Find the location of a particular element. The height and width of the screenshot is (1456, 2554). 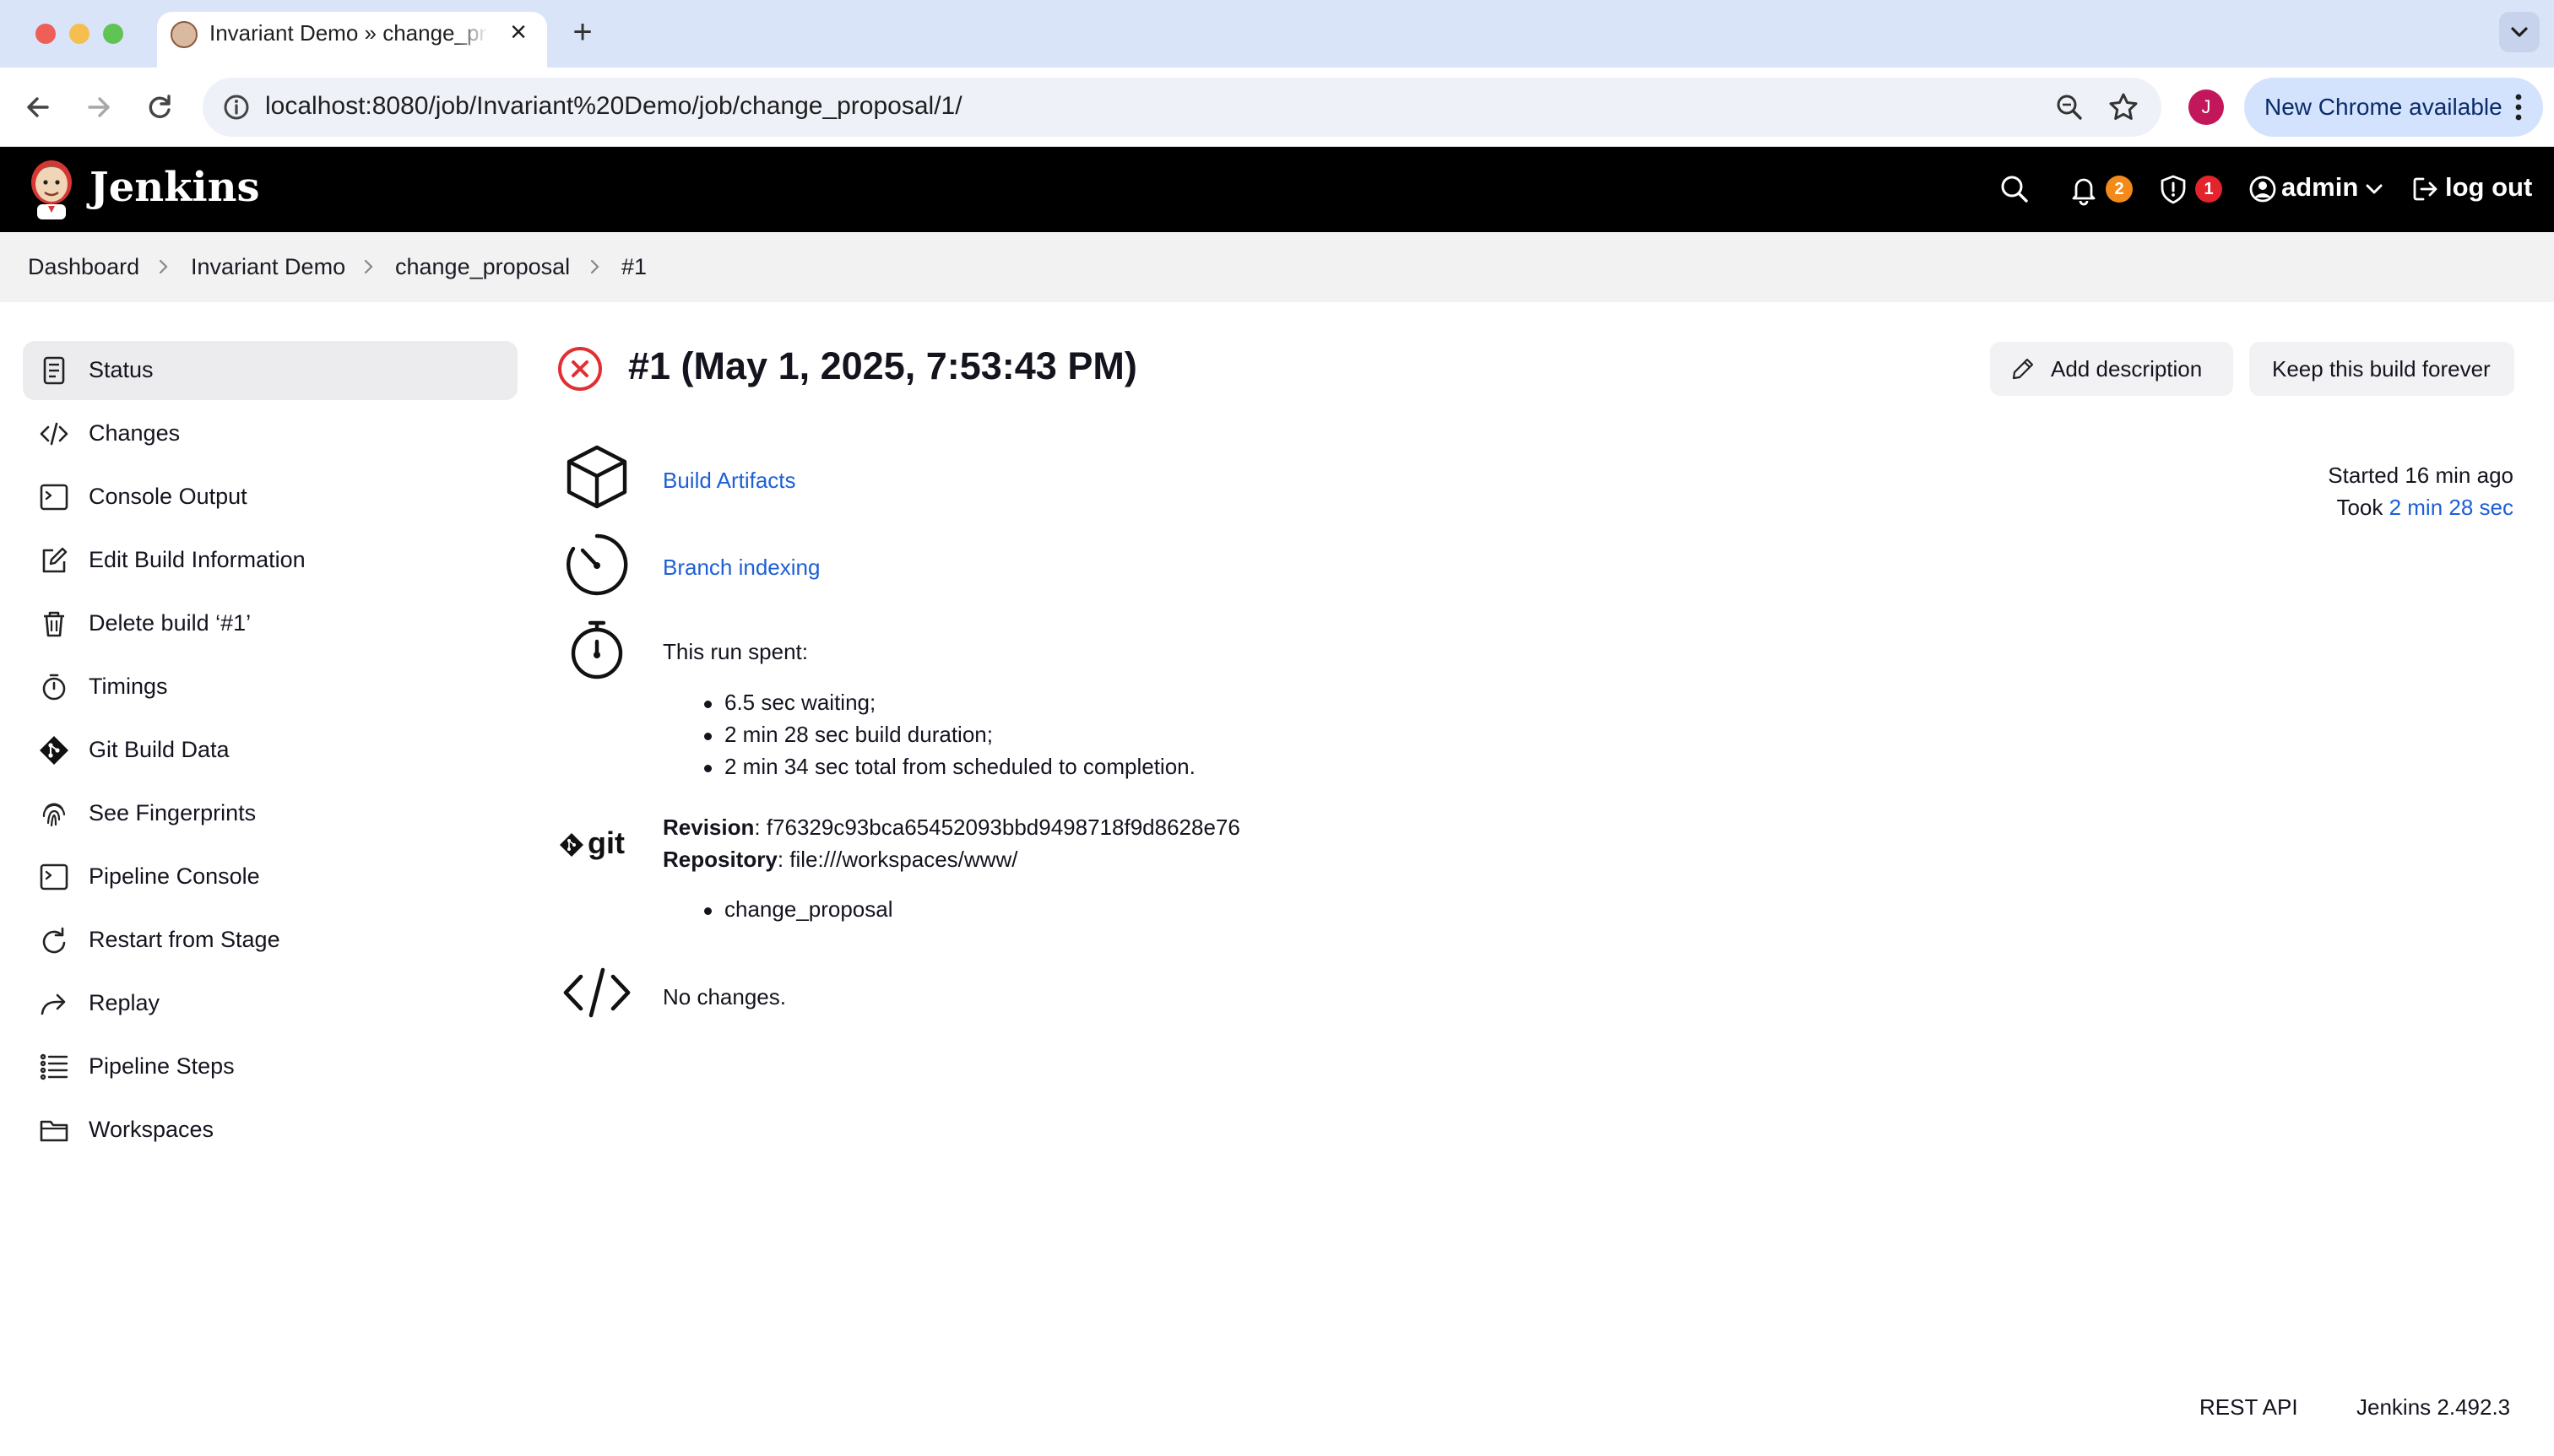

edit-icon is located at coordinates (55, 560).